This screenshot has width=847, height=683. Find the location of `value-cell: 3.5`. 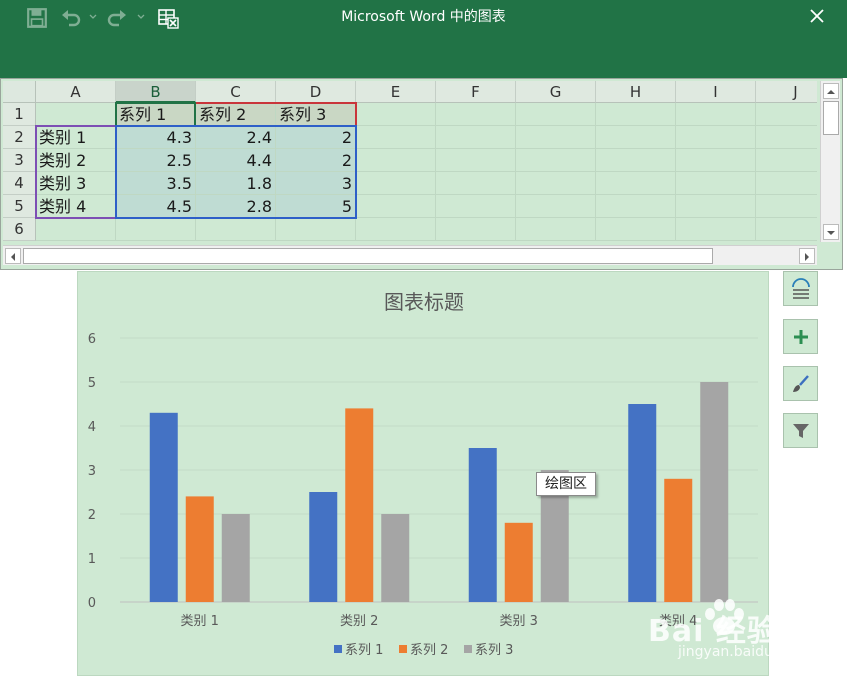

value-cell: 3.5 is located at coordinates (156, 183).